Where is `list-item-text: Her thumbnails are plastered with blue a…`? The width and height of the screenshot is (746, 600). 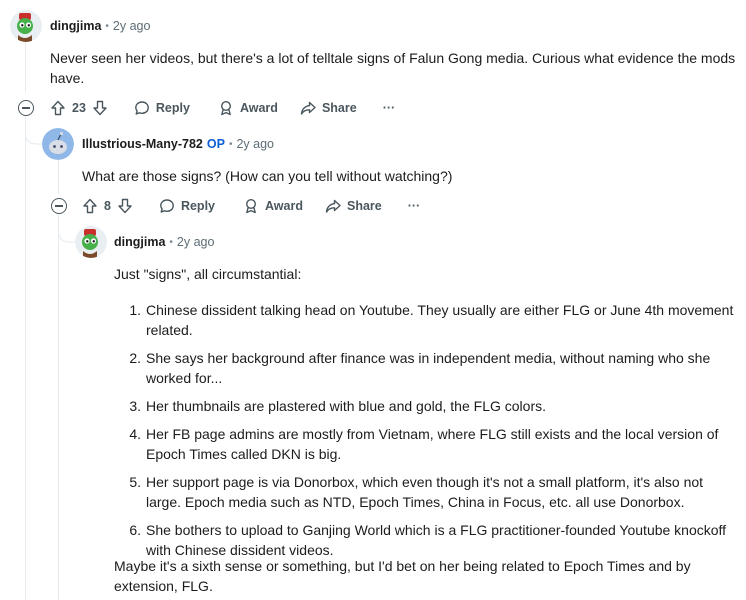
list-item-text: Her thumbnails are plastered with blue a… is located at coordinates (346, 406).